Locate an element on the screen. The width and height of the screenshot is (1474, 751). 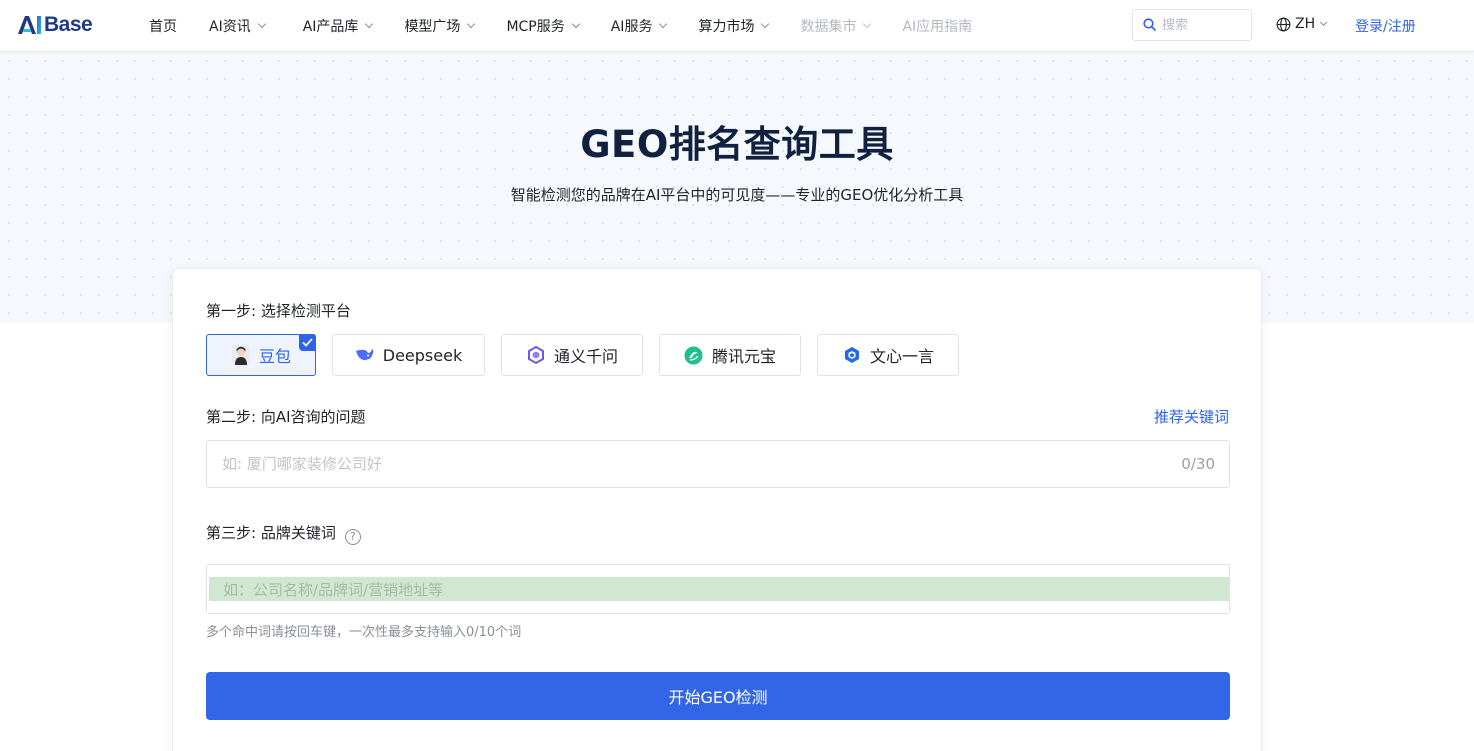
globe-icon is located at coordinates (1283, 24).